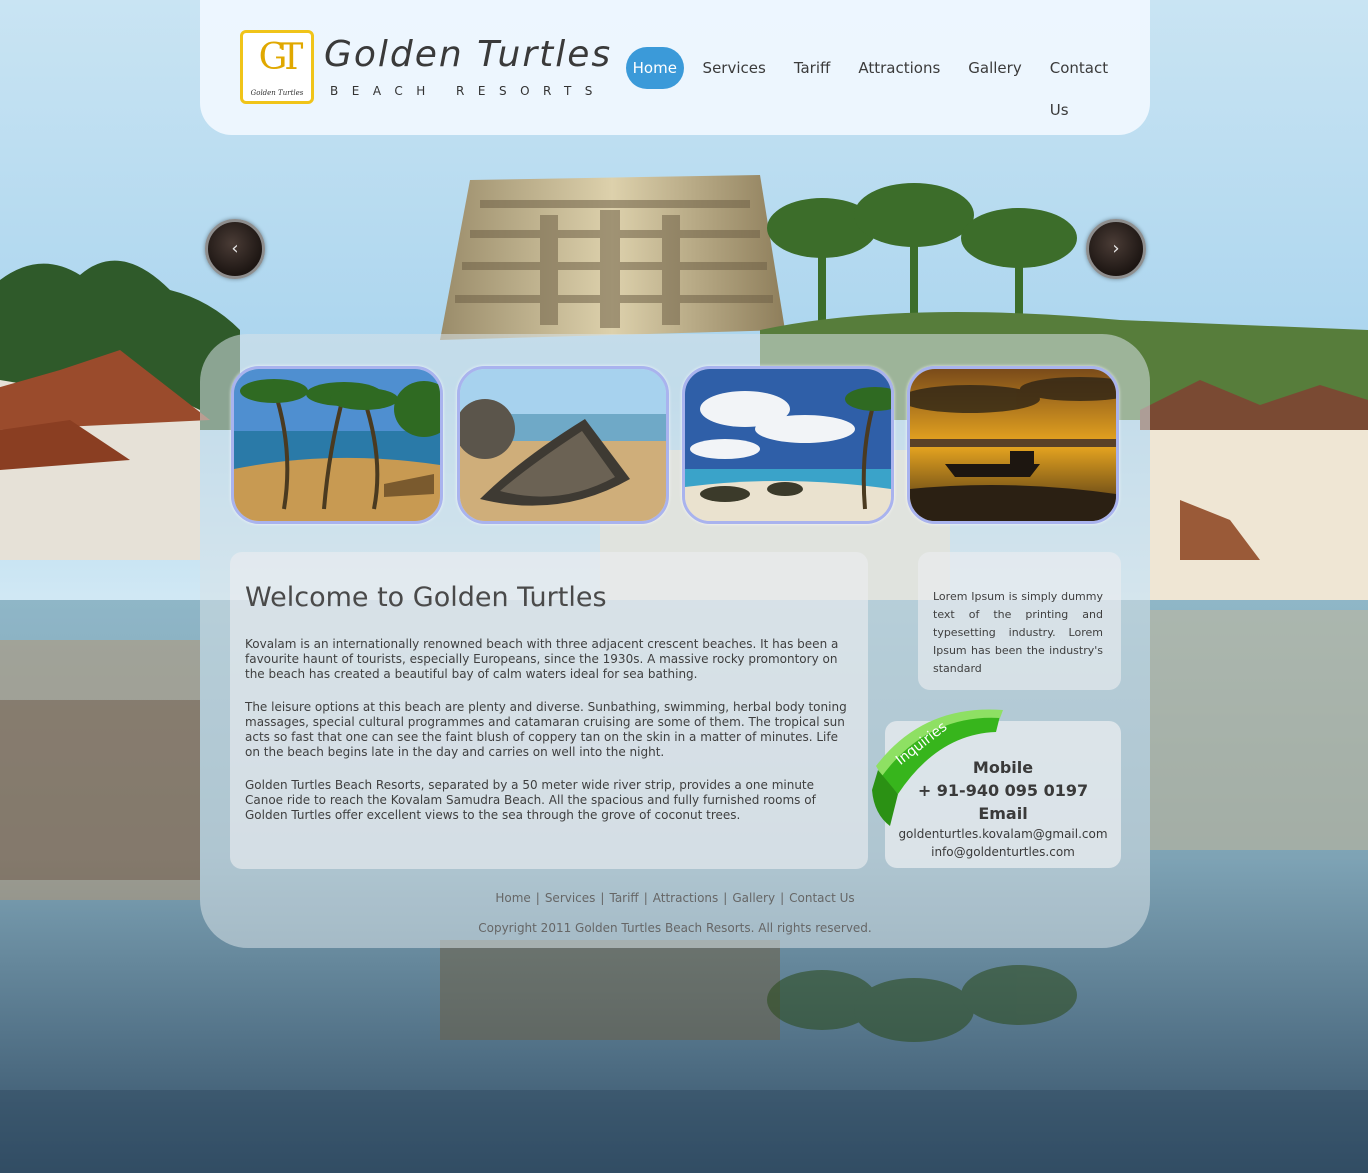 This screenshot has width=1368, height=1173. Describe the element at coordinates (1003, 834) in the screenshot. I see `email-link: goldenturtles.kovalam@gmail.com` at that location.